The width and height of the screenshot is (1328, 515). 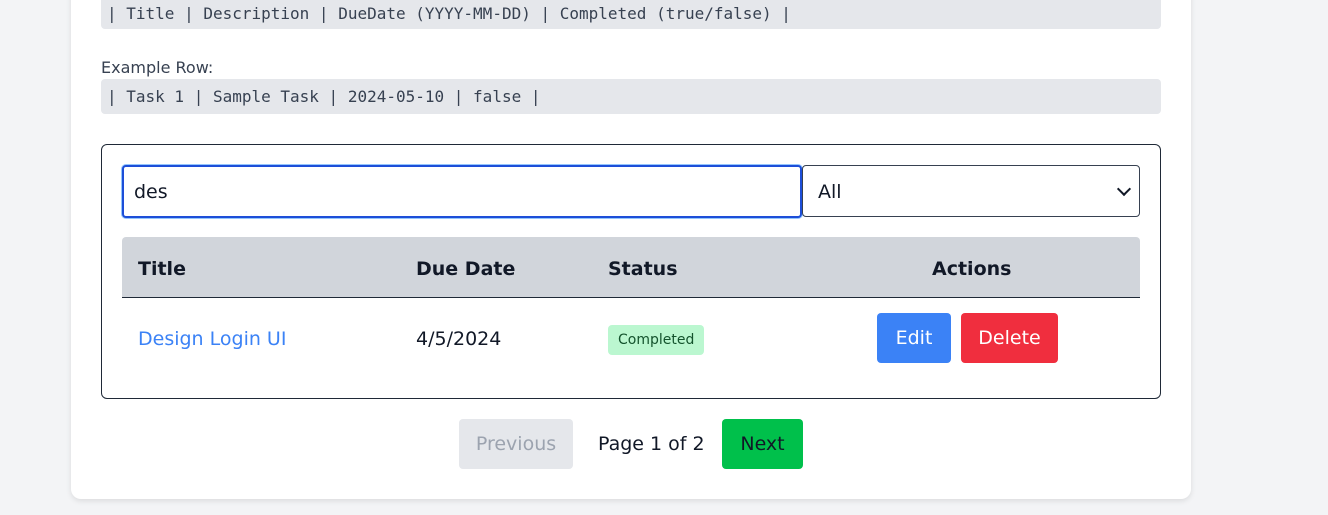 I want to click on status-filter-select: All, so click(x=971, y=191).